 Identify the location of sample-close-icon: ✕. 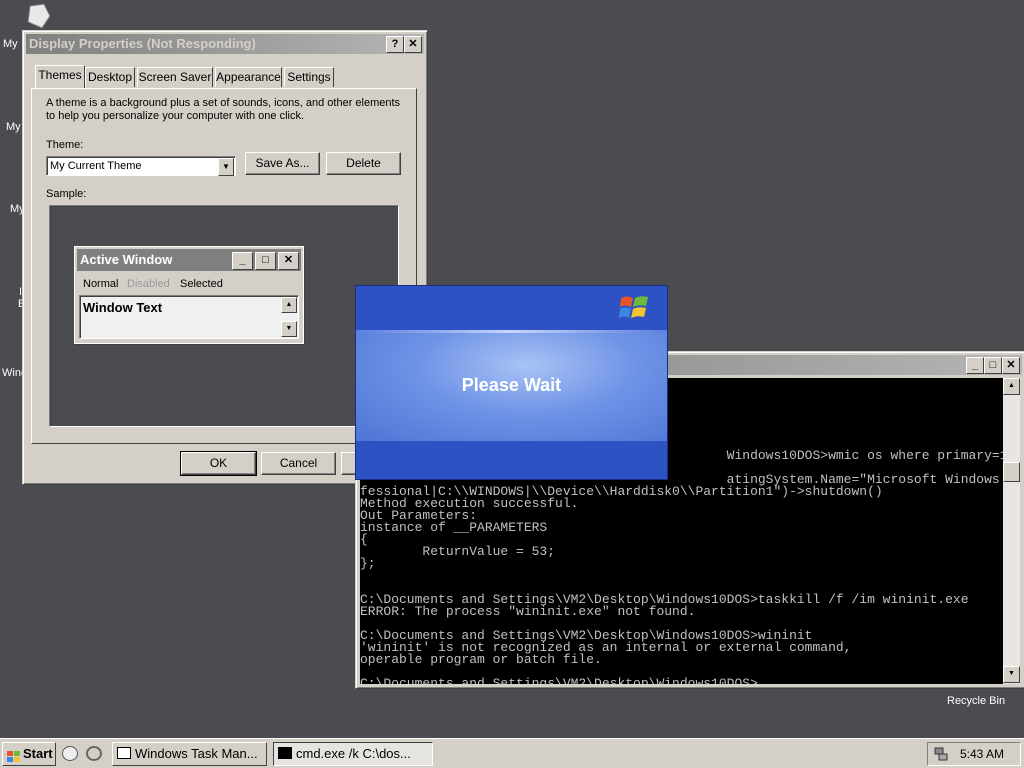
(288, 261).